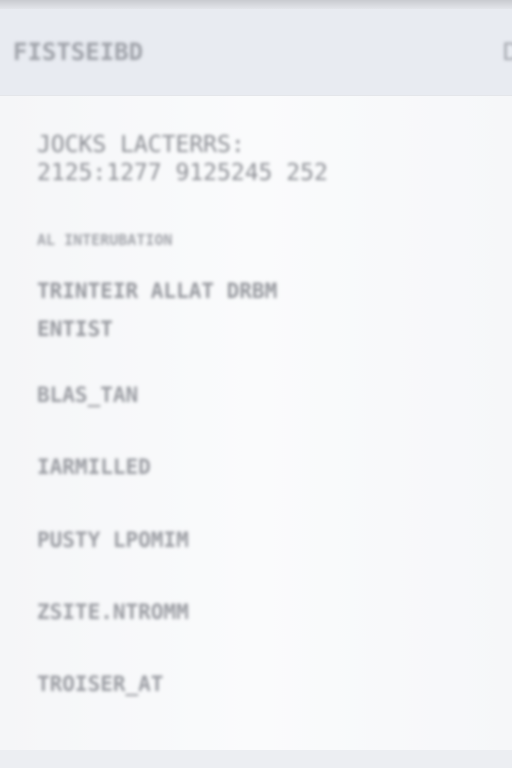 Image resolution: width=512 pixels, height=768 pixels. I want to click on window-bottom-edge, so click(256, 759).